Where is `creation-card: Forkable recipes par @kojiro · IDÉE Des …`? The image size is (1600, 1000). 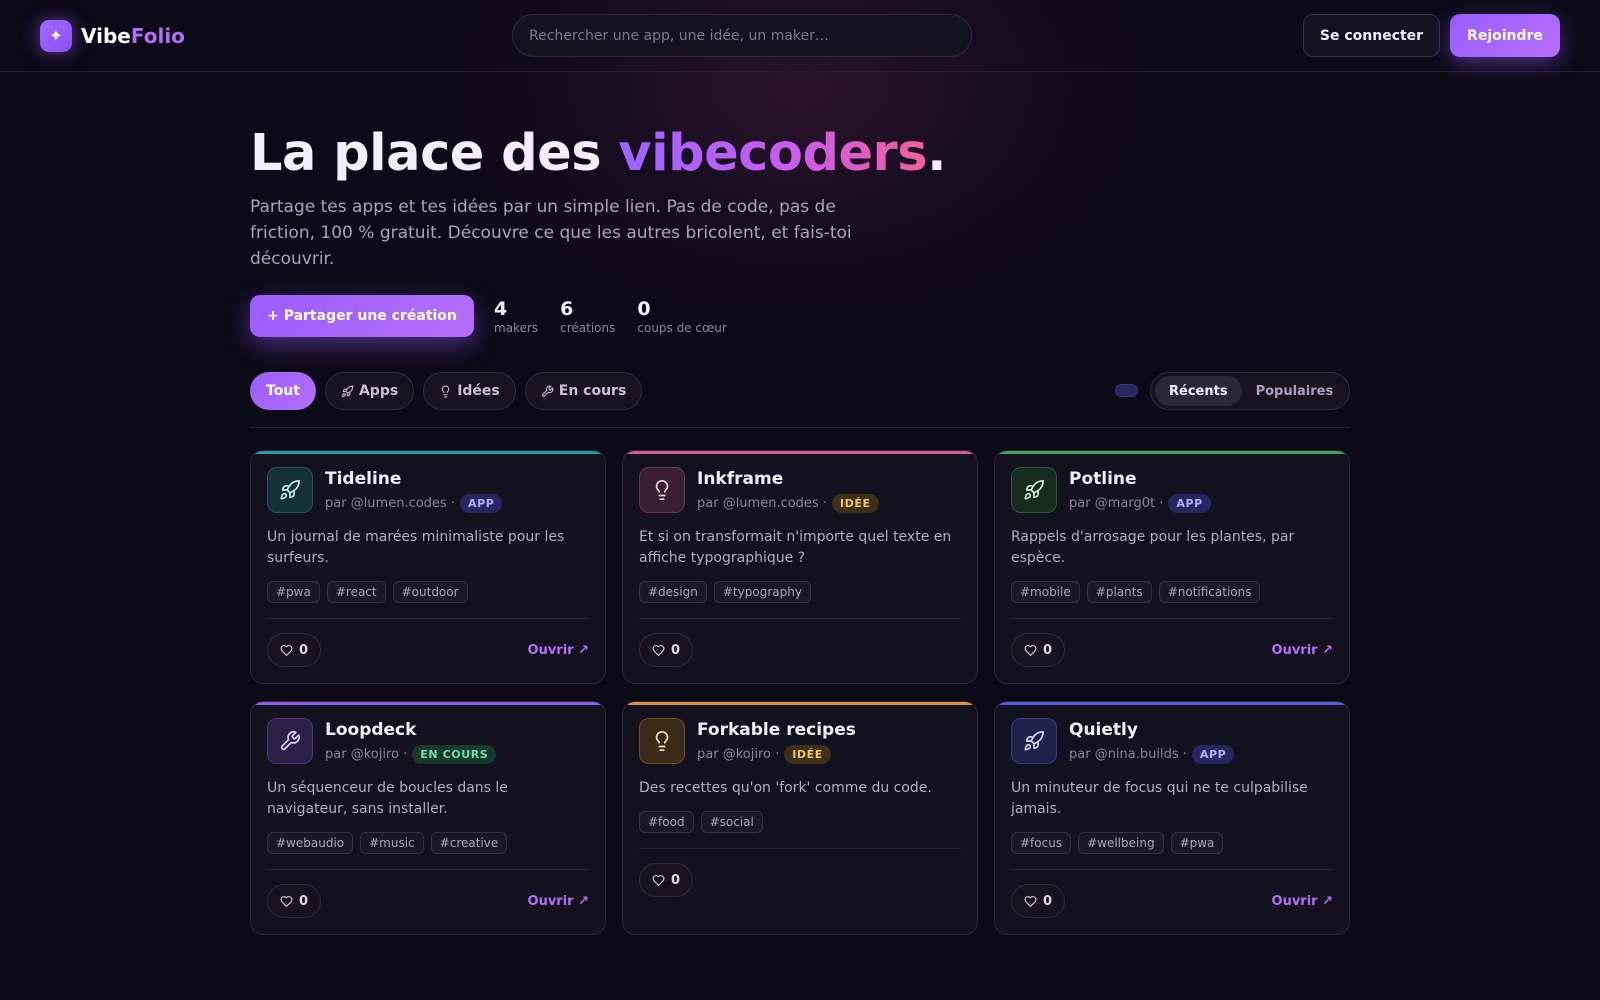
creation-card: Forkable recipes par @kojiro · IDÉE Des … is located at coordinates (800, 818).